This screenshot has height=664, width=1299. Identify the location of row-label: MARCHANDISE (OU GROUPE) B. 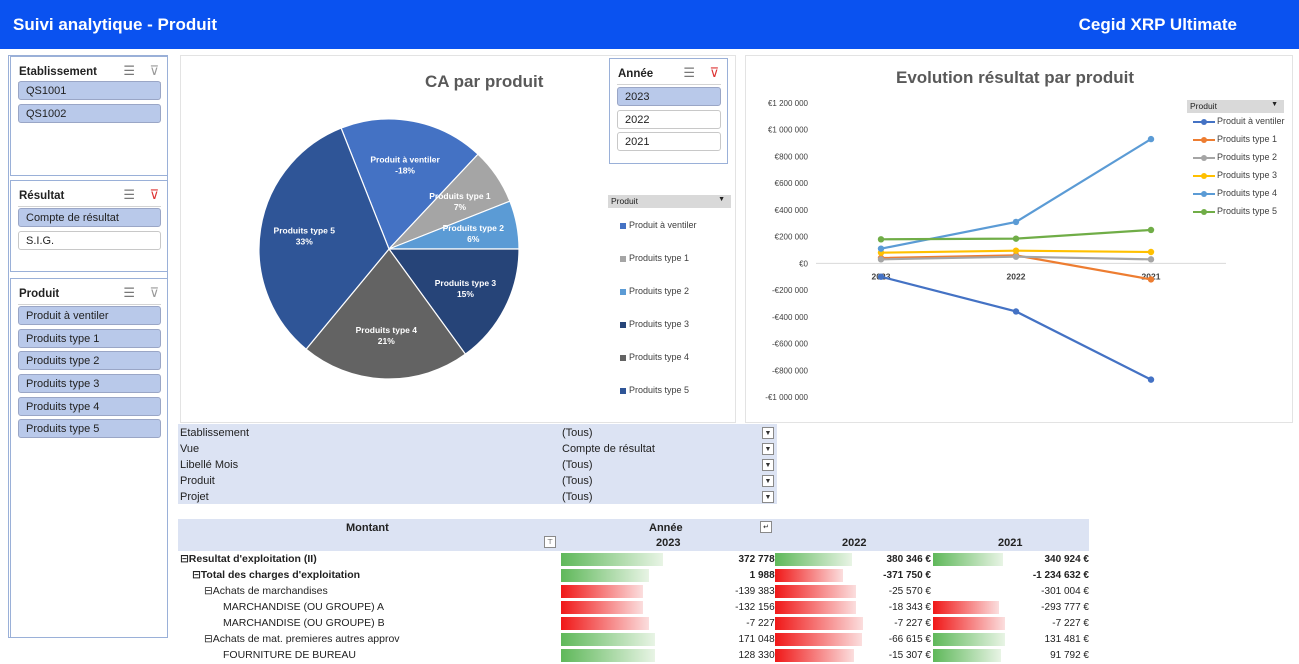
(304, 623).